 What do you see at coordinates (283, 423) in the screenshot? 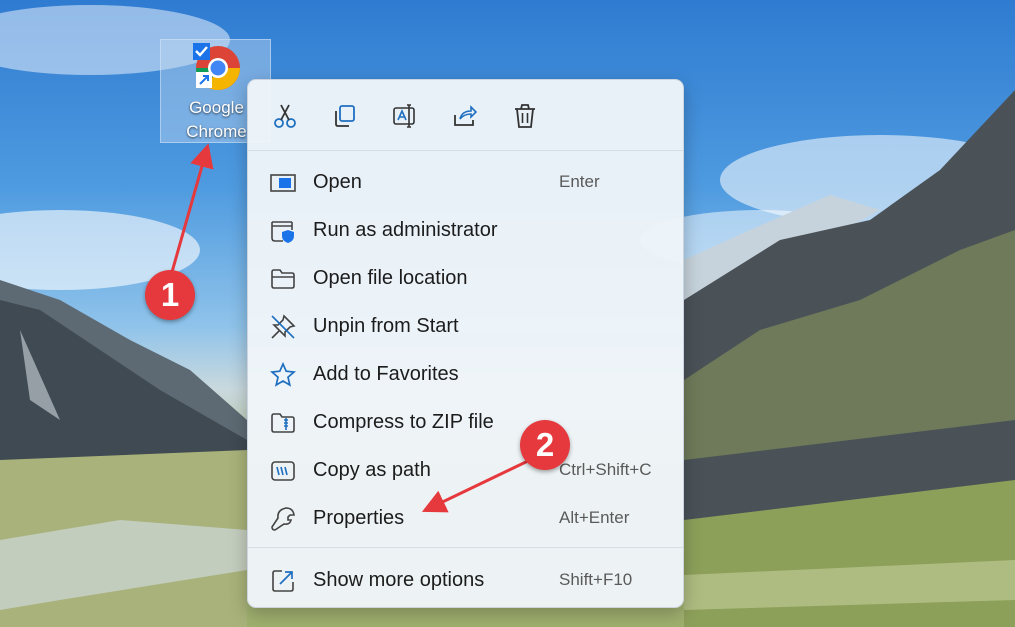
I see `zip-icon` at bounding box center [283, 423].